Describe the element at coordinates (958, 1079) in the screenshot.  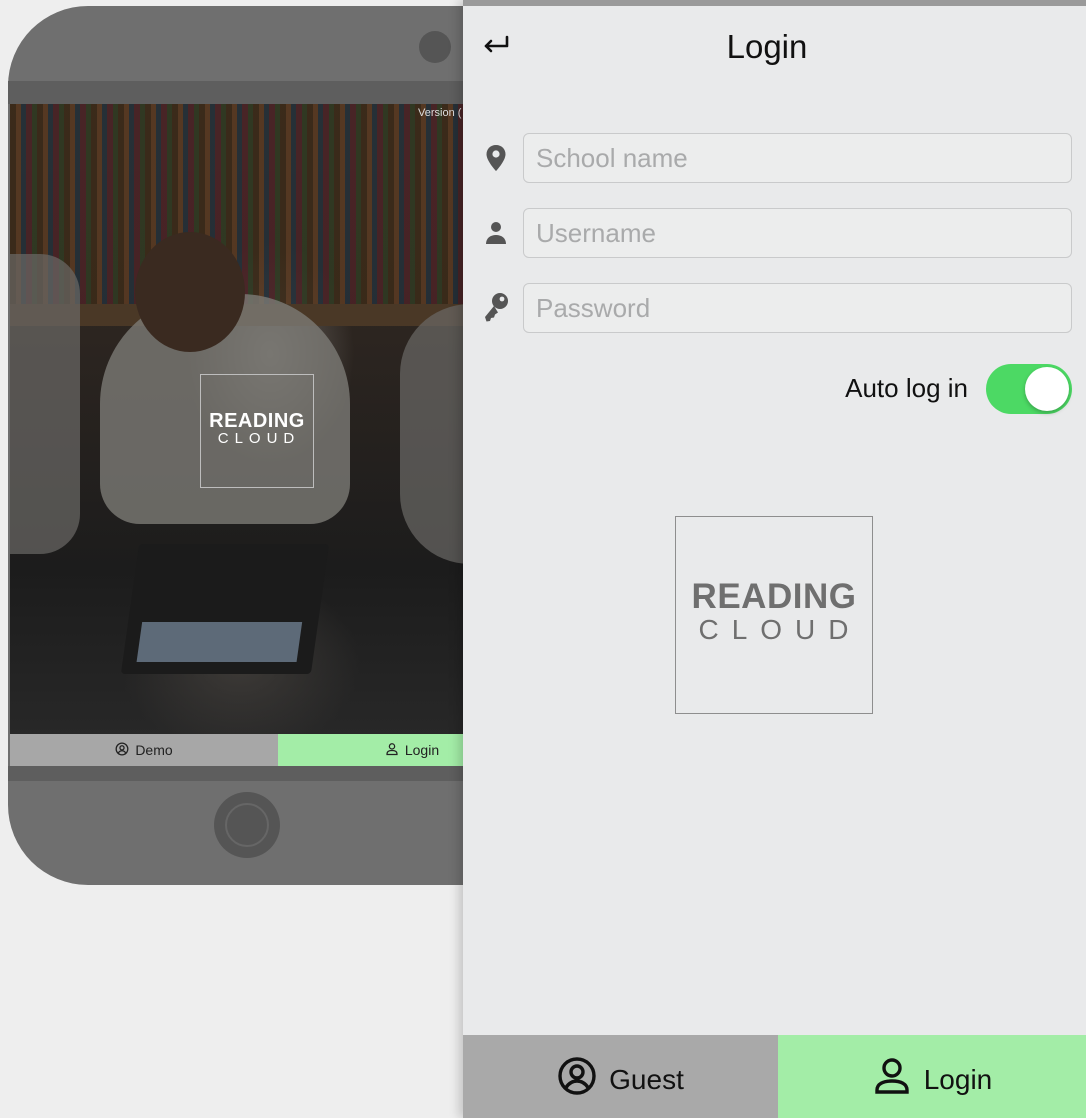
I see `tab-login-label: Login` at that location.